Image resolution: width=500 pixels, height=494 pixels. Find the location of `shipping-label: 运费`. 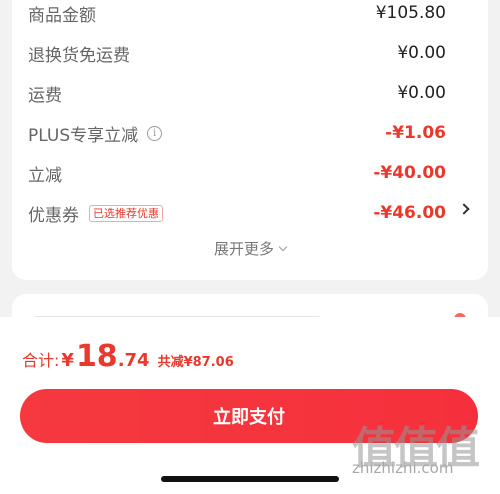

shipping-label: 运费 is located at coordinates (45, 95).